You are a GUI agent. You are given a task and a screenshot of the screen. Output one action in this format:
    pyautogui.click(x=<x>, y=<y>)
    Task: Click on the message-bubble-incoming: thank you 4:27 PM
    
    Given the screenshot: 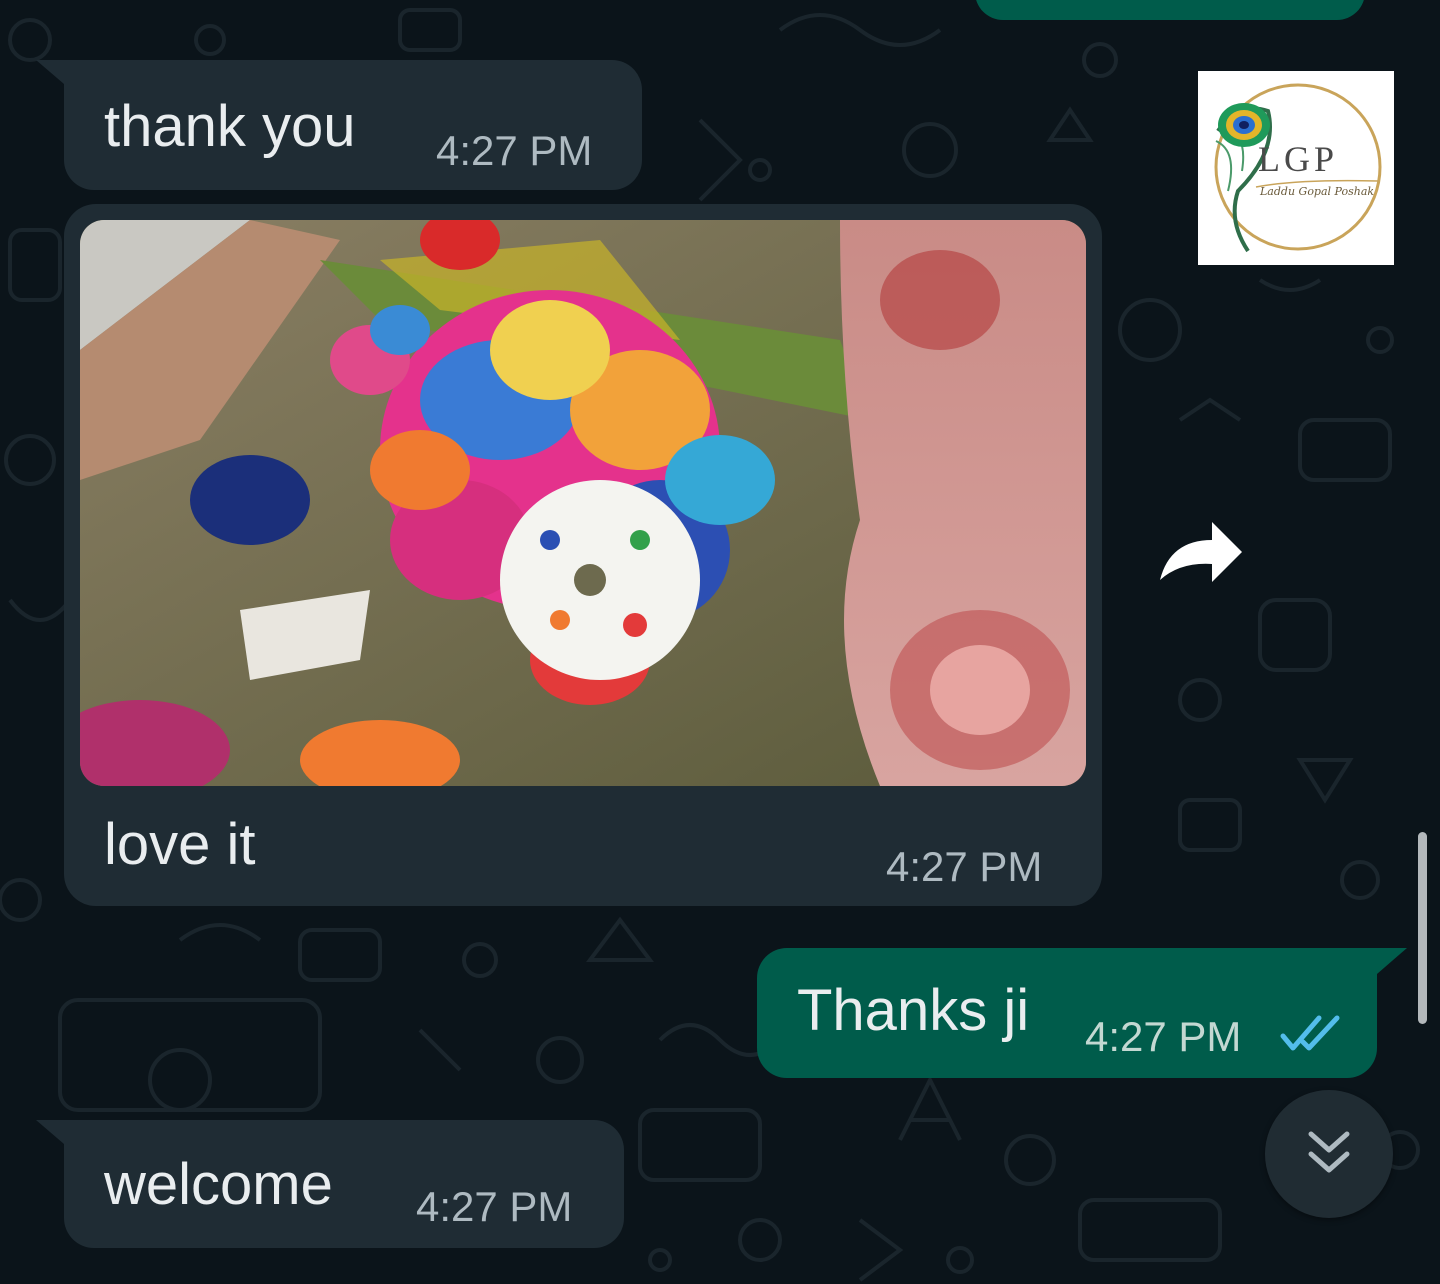 What is the action you would take?
    pyautogui.click(x=339, y=125)
    